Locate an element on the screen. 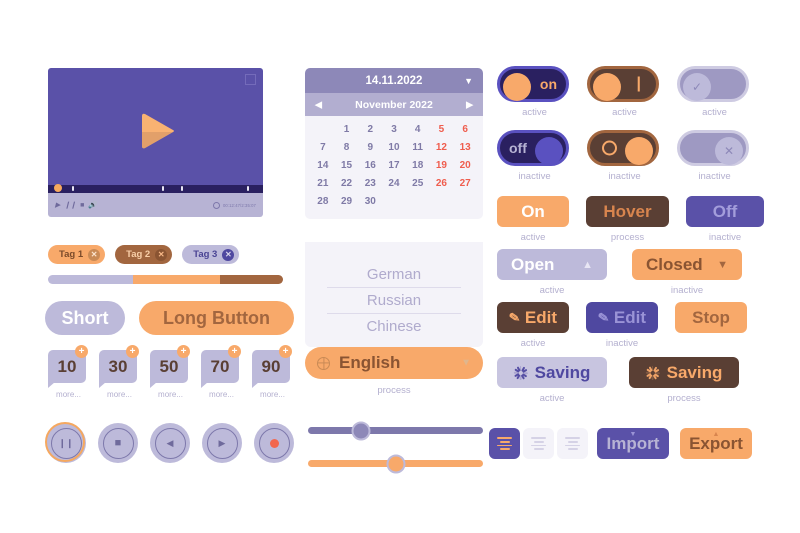 The height and width of the screenshot is (533, 800). pause-button: ❙❙ is located at coordinates (65, 442).